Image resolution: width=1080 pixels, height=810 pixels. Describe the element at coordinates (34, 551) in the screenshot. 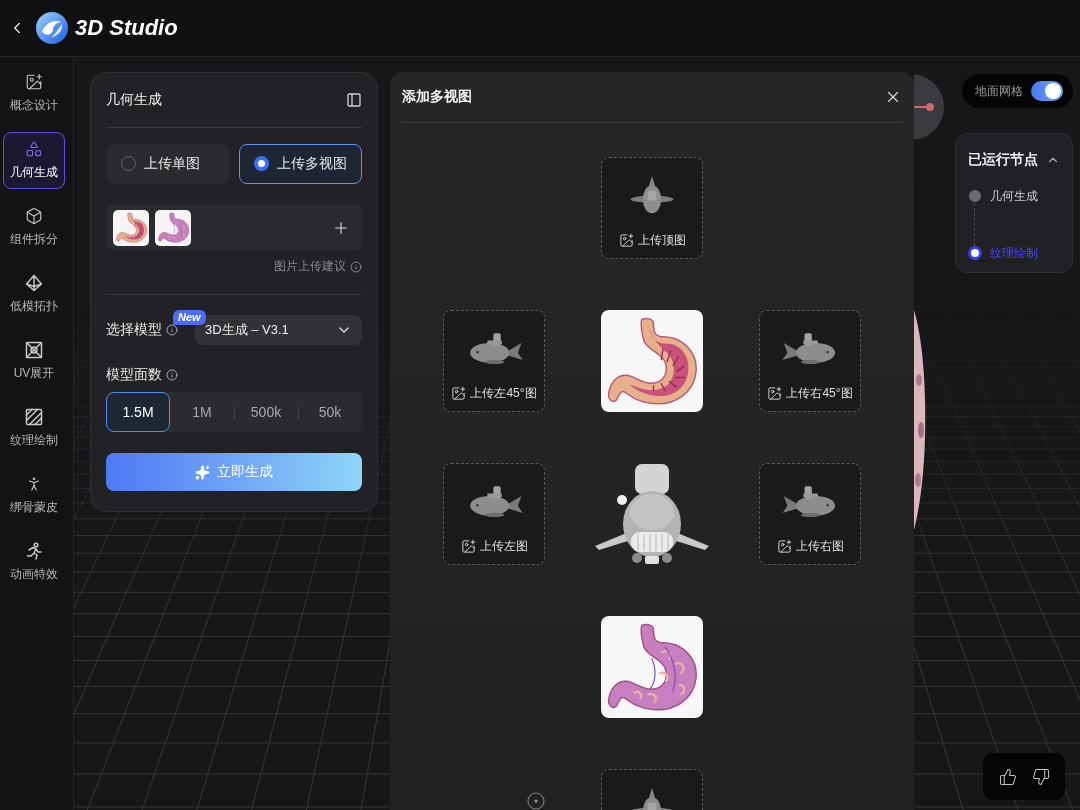

I see `running-person-icon` at that location.